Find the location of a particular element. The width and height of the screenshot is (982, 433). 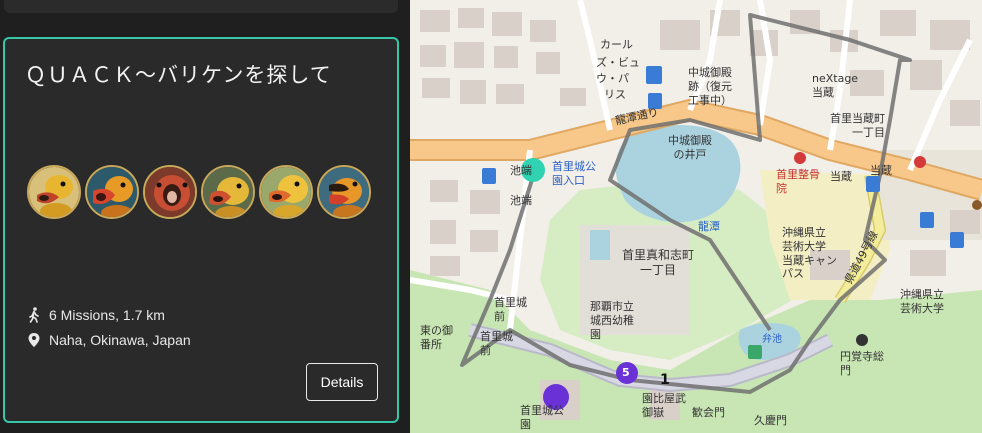

map-label: 歓会門 is located at coordinates (708, 412).